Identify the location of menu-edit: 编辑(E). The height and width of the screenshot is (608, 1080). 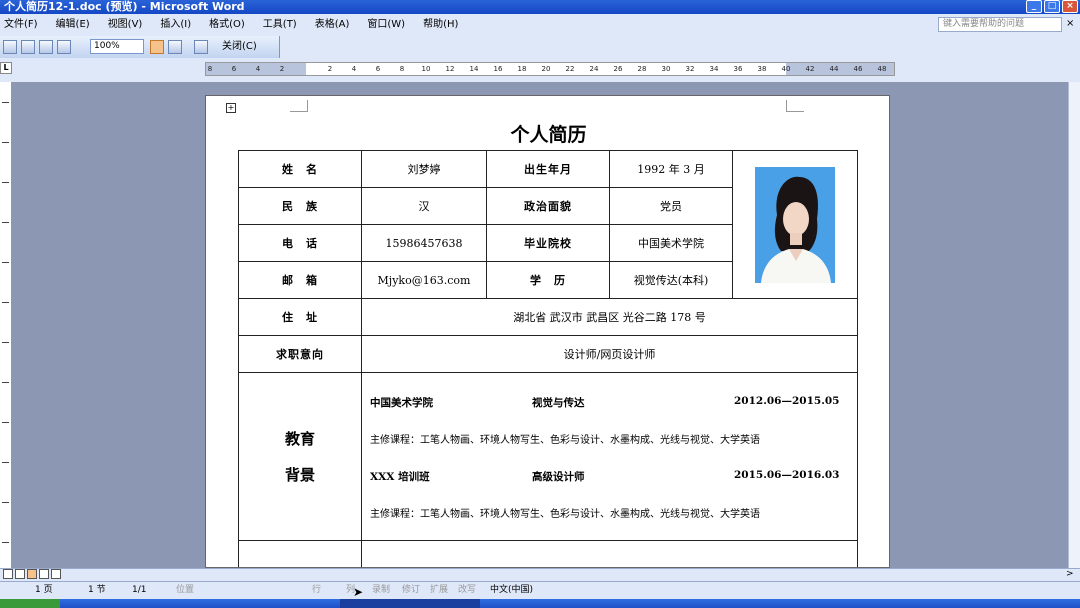
(73, 25).